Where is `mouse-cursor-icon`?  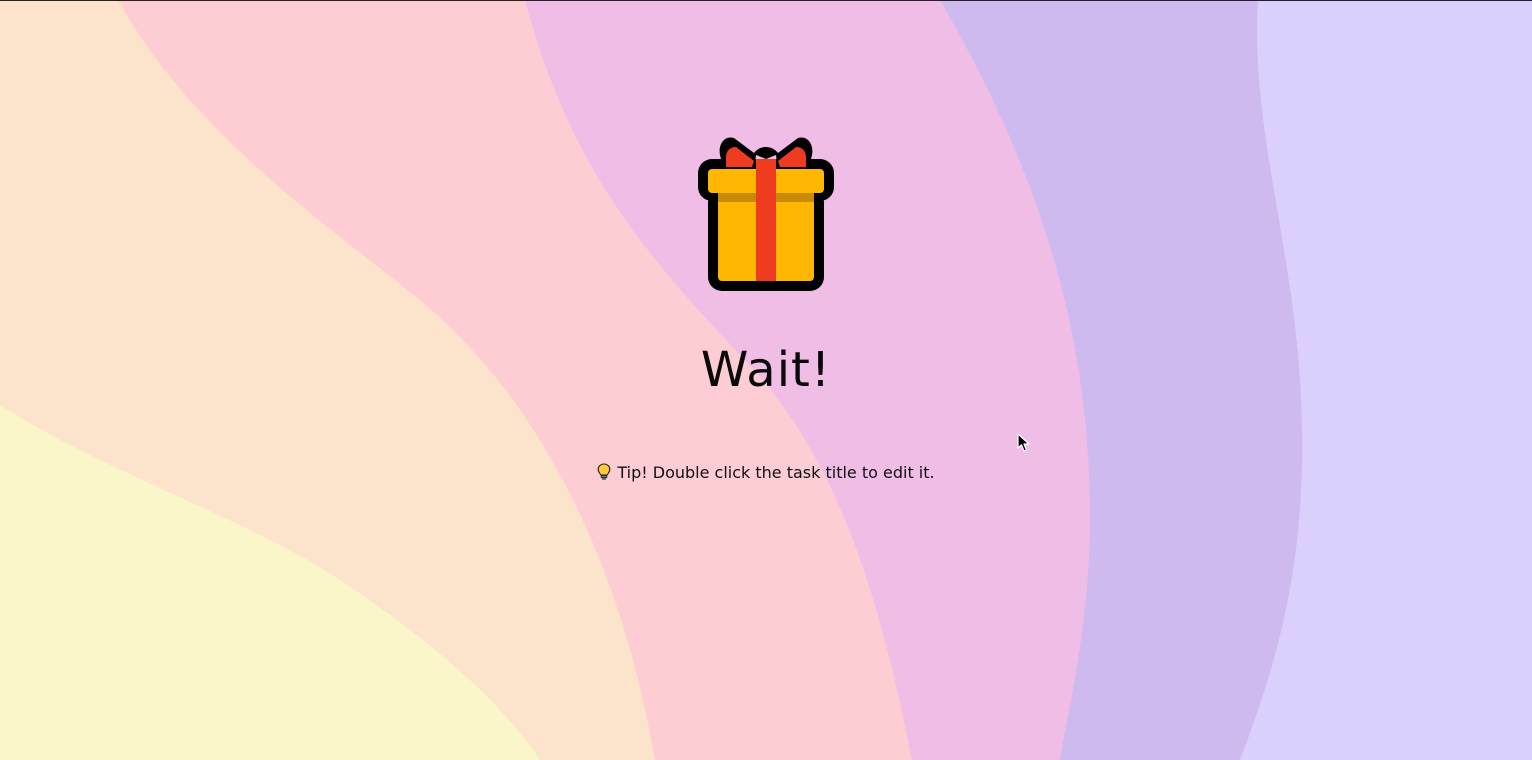 mouse-cursor-icon is located at coordinates (1023, 442).